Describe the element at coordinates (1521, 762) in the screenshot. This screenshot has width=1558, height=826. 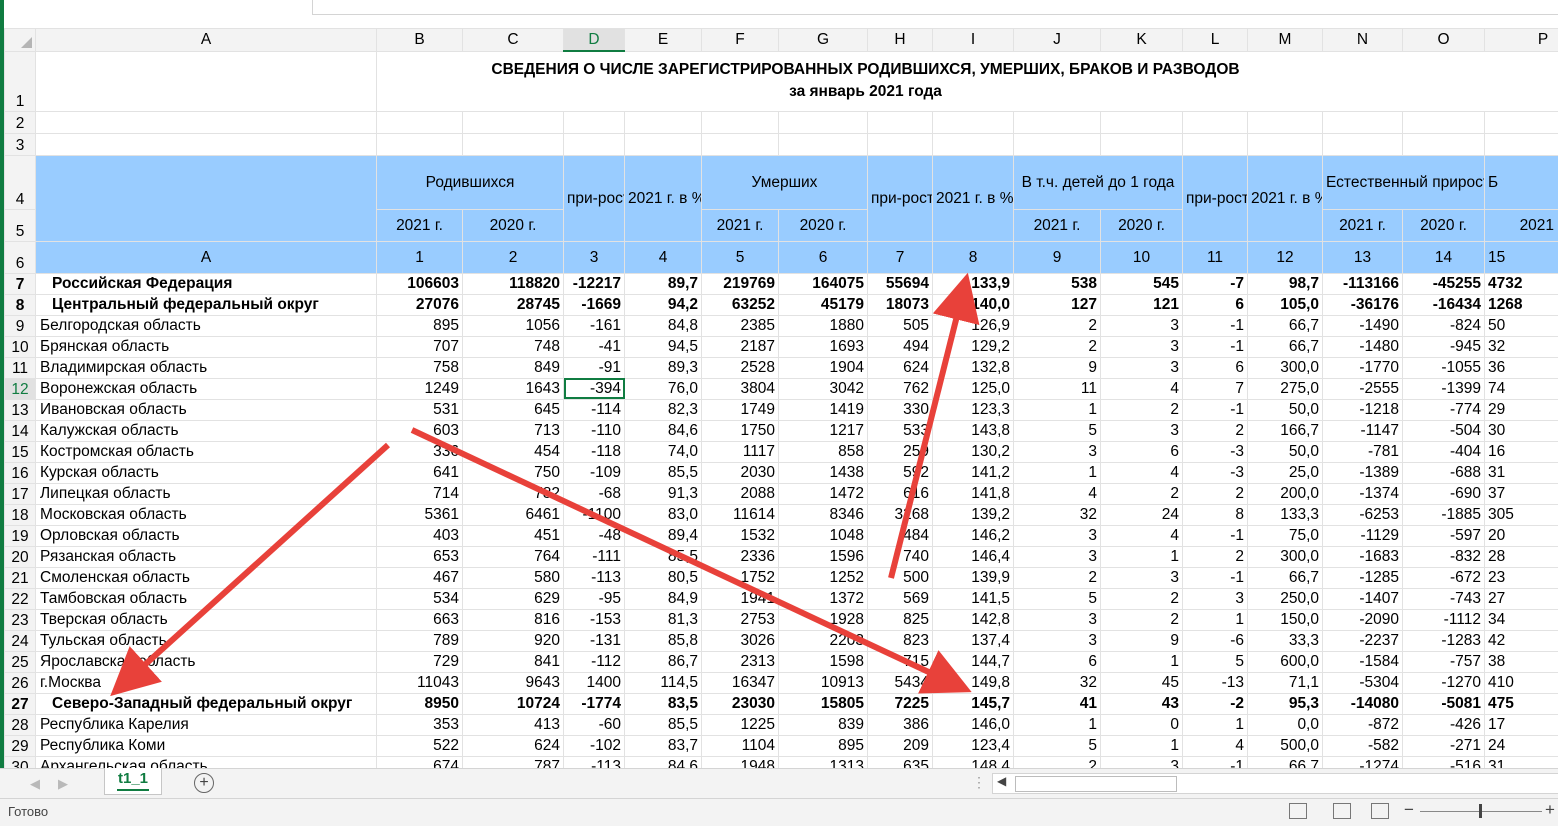
I see `value-cell: 31` at that location.